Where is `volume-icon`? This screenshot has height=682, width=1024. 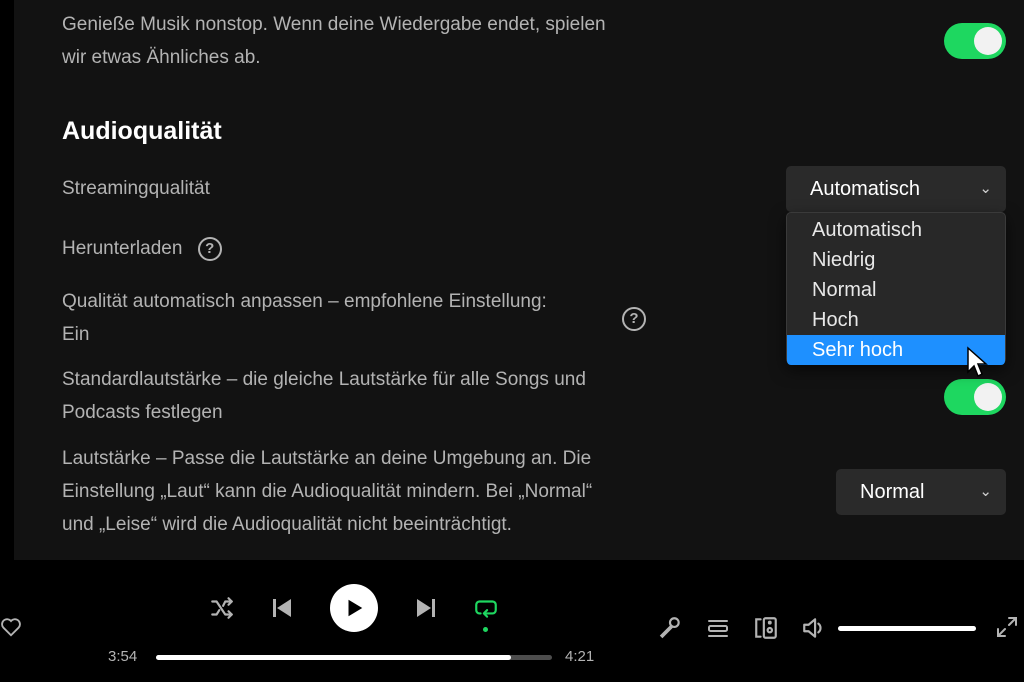
volume-icon is located at coordinates (814, 628).